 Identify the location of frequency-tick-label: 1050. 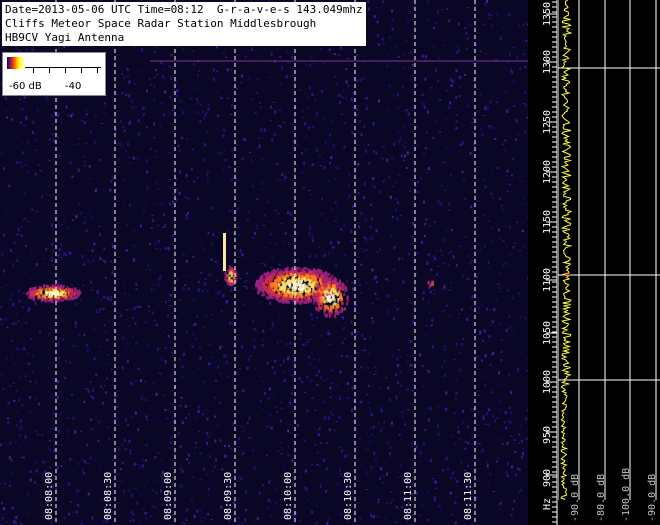
(547, 333).